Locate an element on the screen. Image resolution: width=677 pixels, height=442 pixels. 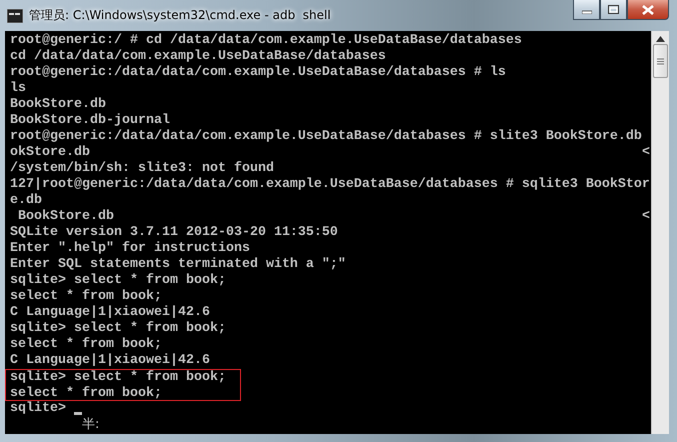
console-icon is located at coordinates (15, 15).